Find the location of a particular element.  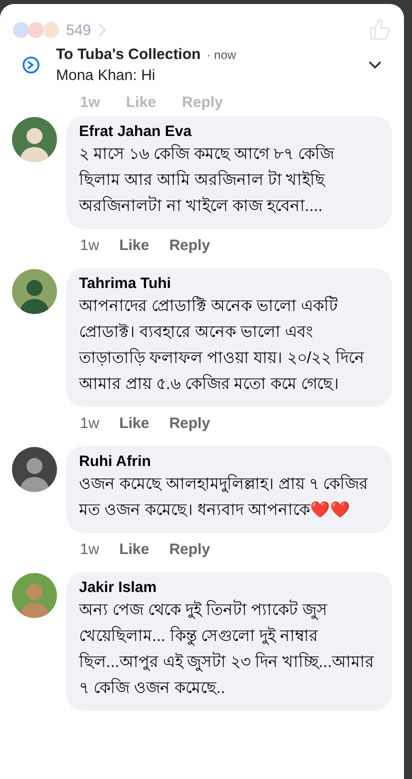

thumbs-up-icon is located at coordinates (380, 30).